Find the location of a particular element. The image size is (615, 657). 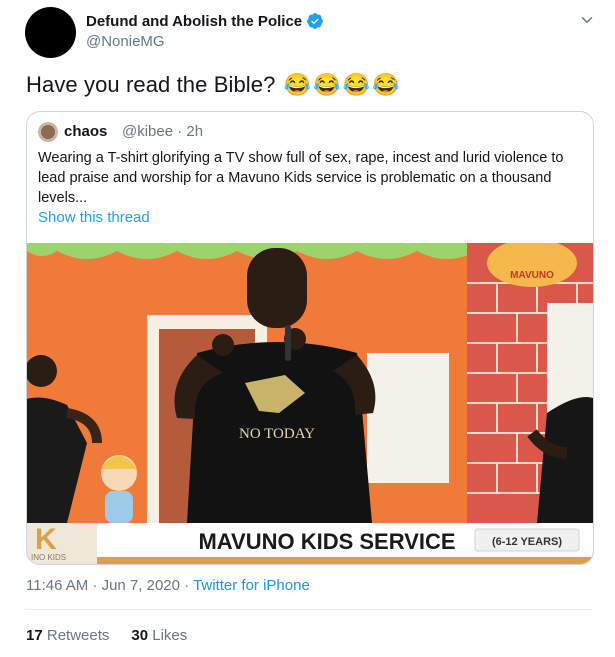

author-name: Defund and Abolish the Police is located at coordinates (194, 21).